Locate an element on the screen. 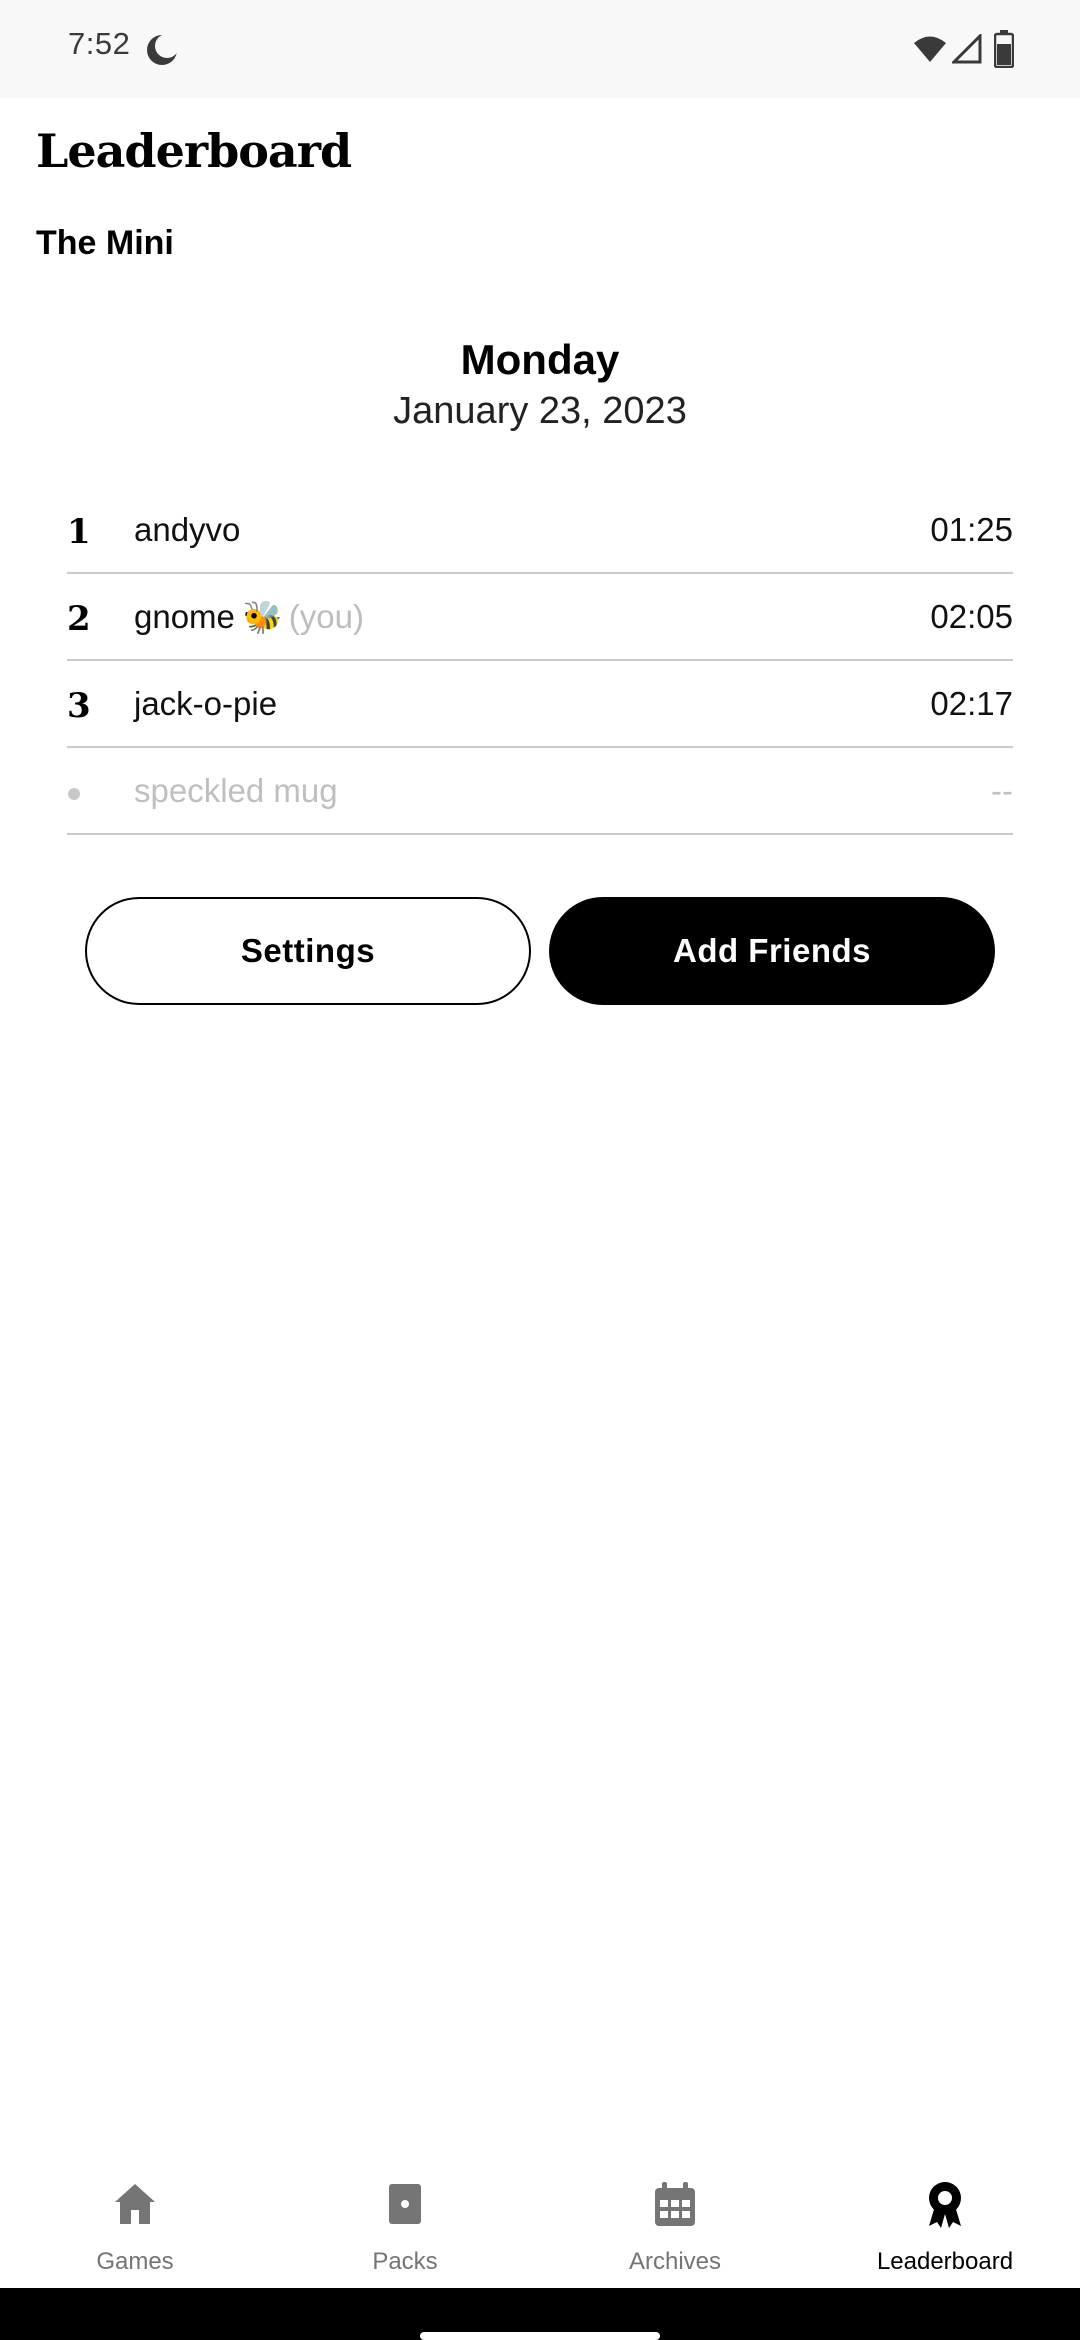 This screenshot has height=2340, width=1080. home-gesture-bar is located at coordinates (540, 2336).